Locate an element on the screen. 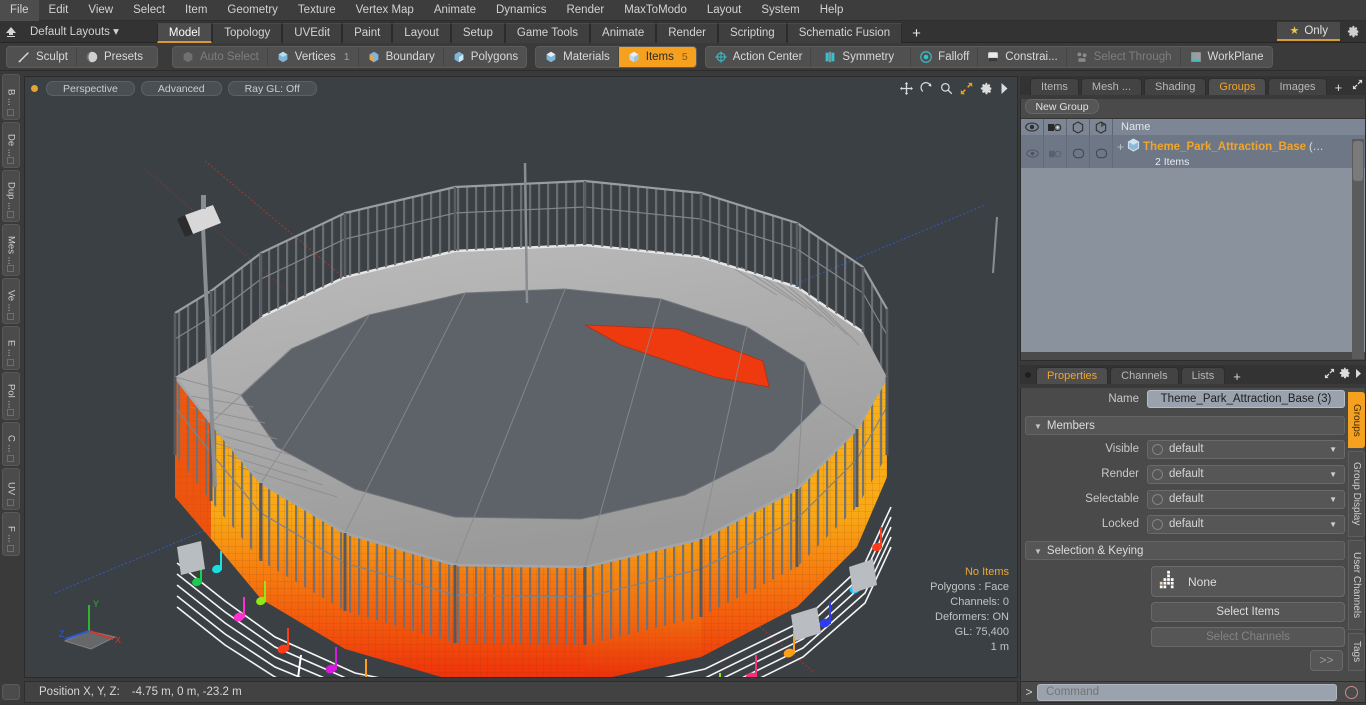 The image size is (1366, 705). items-button: Items 5 is located at coordinates (657, 56).